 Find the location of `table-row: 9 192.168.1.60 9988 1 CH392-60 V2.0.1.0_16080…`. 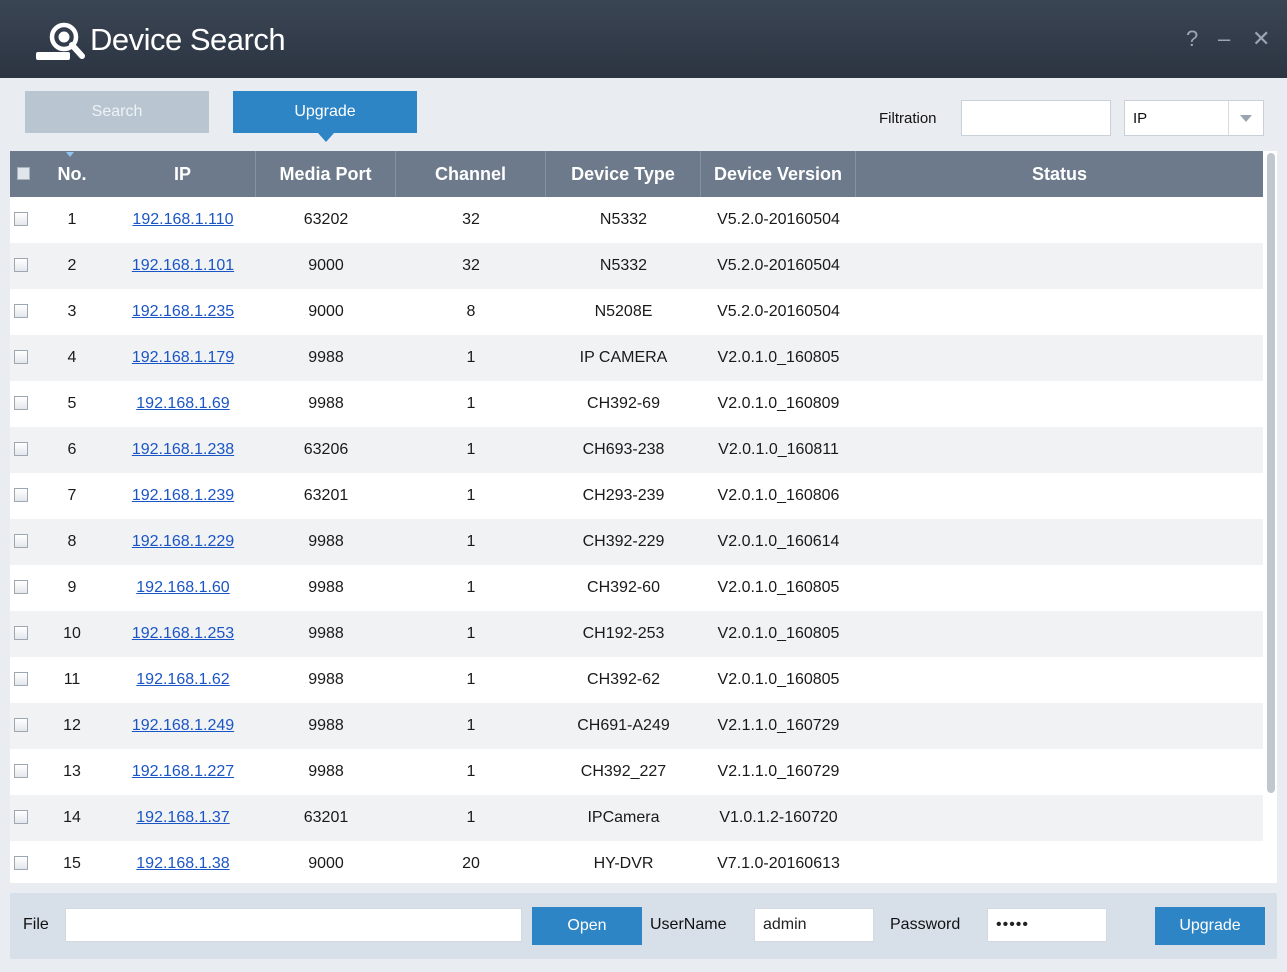

table-row: 9 192.168.1.60 9988 1 CH392-60 V2.0.1.0_16080… is located at coordinates (636, 588).